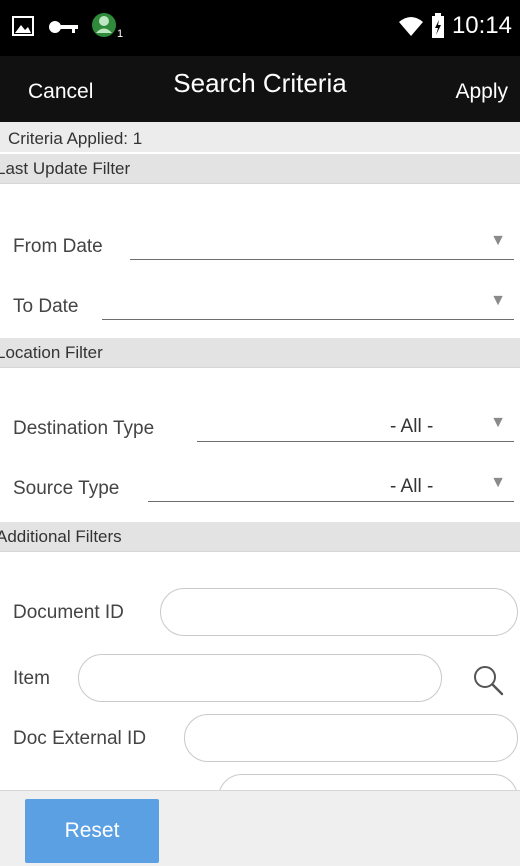 The width and height of the screenshot is (520, 866). I want to click on item-input, so click(260, 678).